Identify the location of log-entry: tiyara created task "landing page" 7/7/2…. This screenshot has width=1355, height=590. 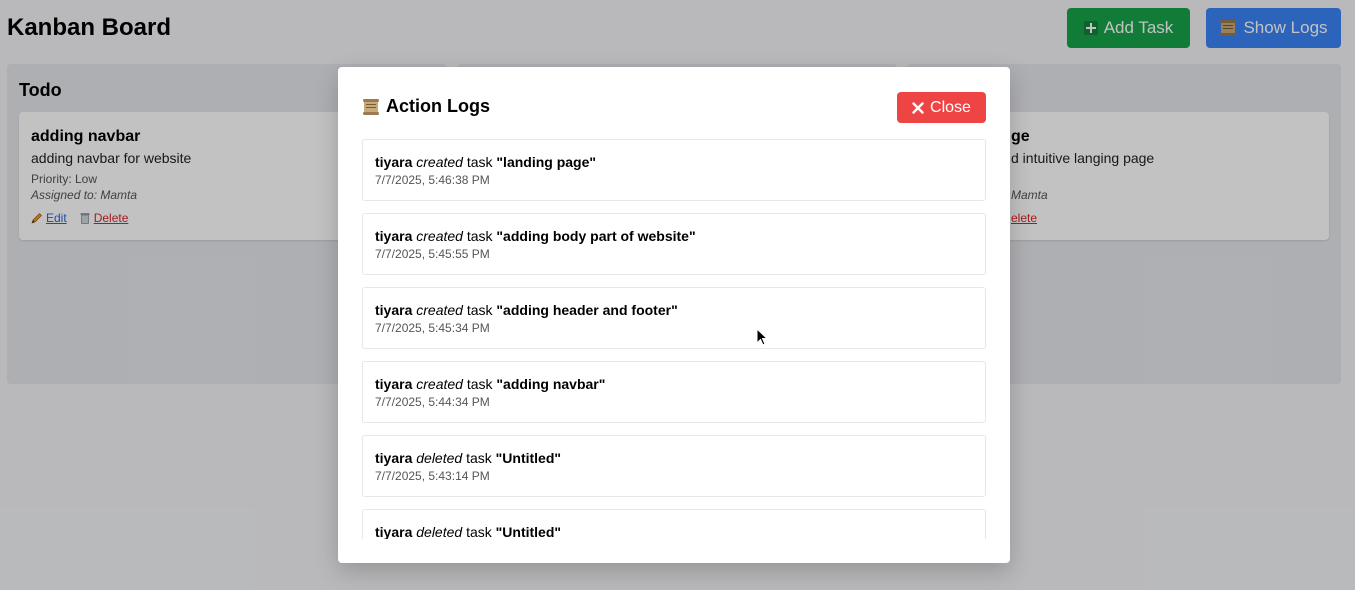
(674, 170).